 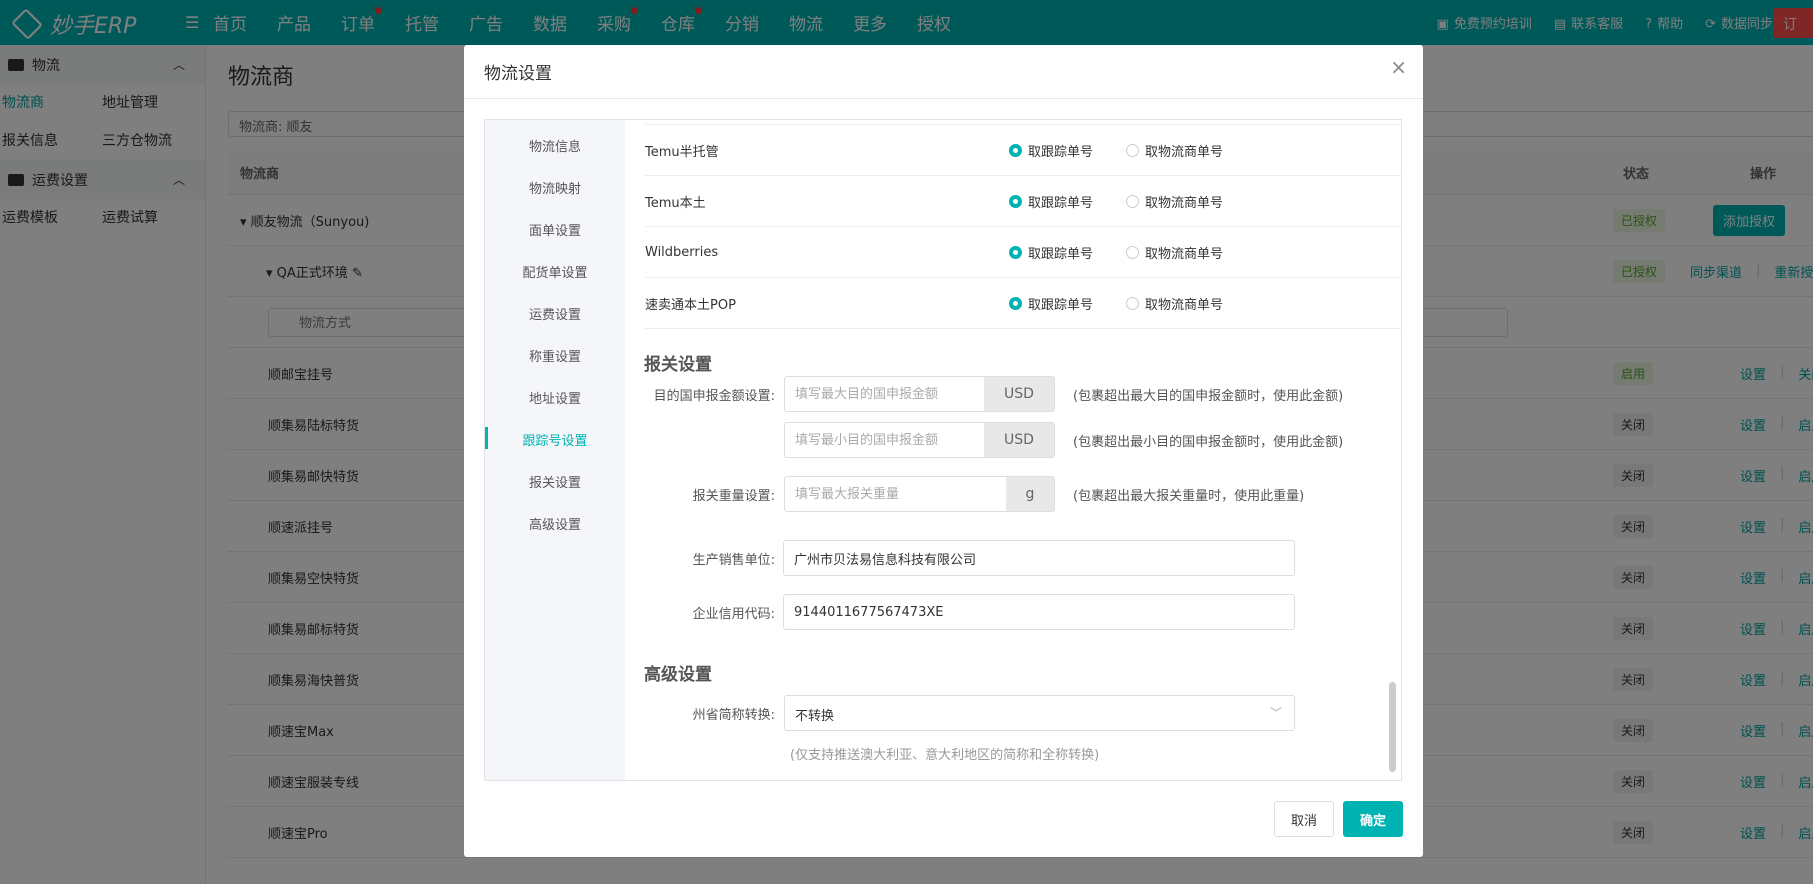 I want to click on max-amount-input: USD, so click(x=919, y=394).